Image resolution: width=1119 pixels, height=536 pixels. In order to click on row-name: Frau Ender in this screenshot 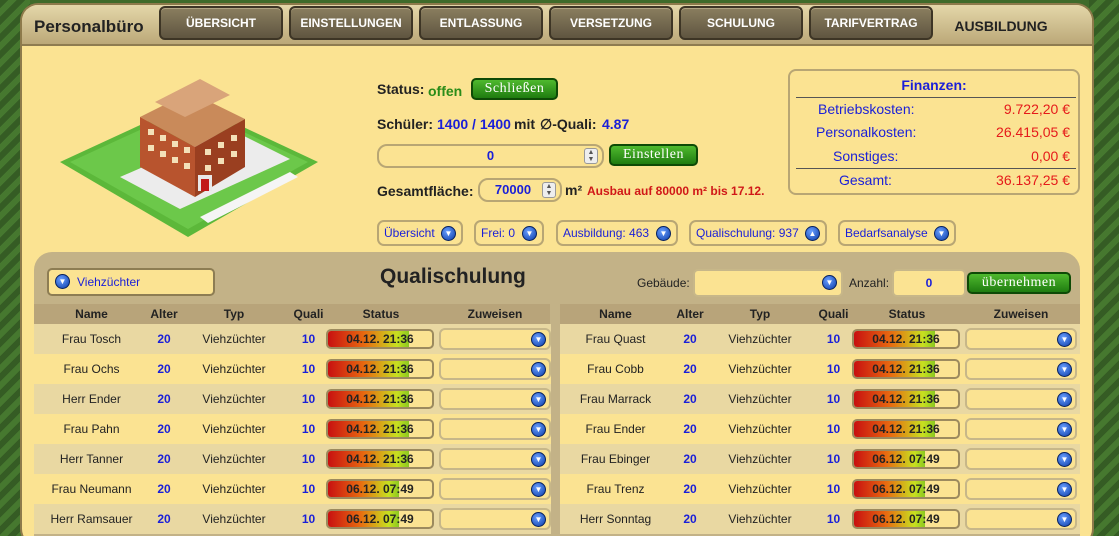, I will do `click(615, 429)`.